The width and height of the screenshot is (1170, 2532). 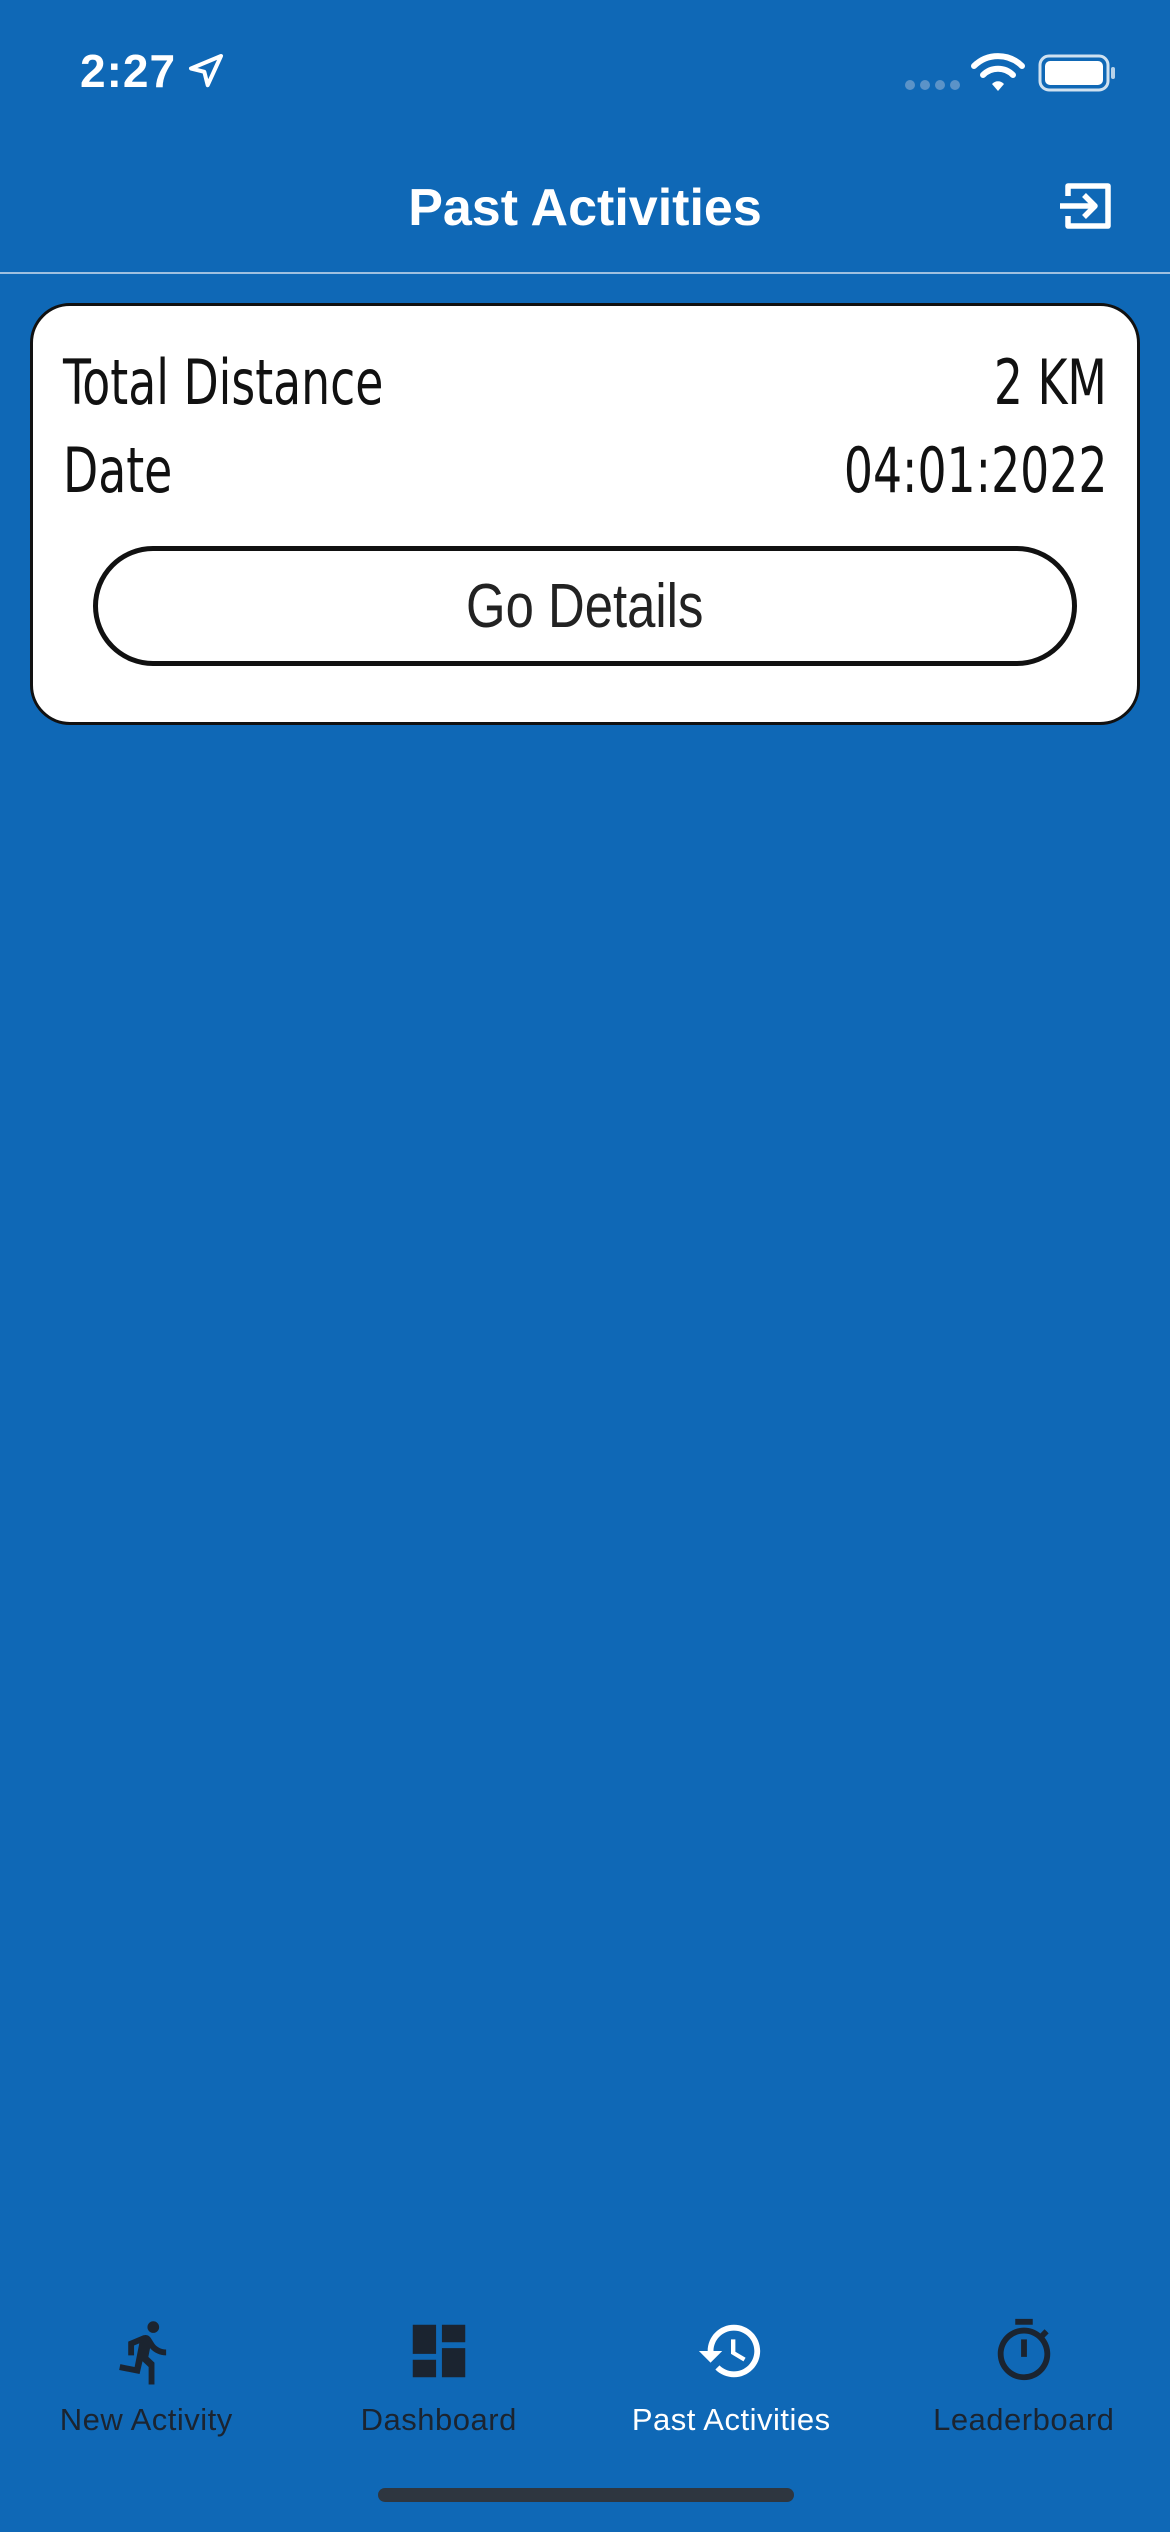 I want to click on running-person-icon, so click(x=143, y=2353).